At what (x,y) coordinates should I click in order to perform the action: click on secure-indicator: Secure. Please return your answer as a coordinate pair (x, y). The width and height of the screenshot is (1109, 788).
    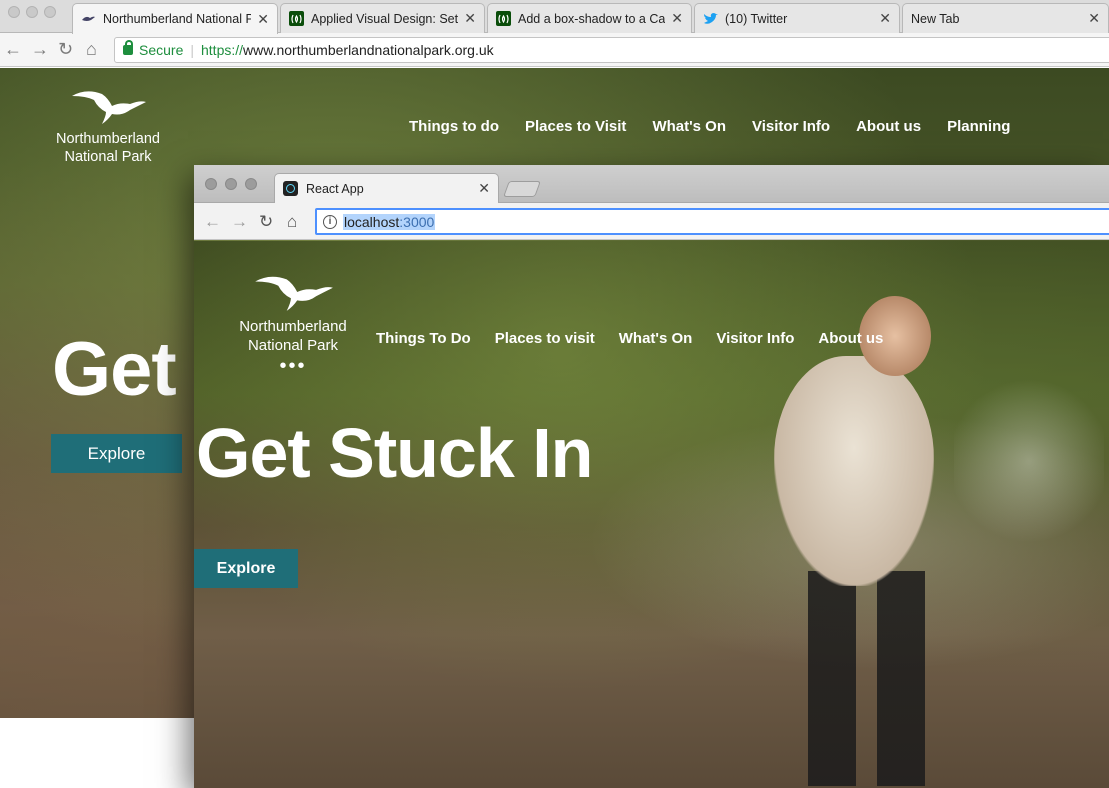
    Looking at the image, I should click on (153, 49).